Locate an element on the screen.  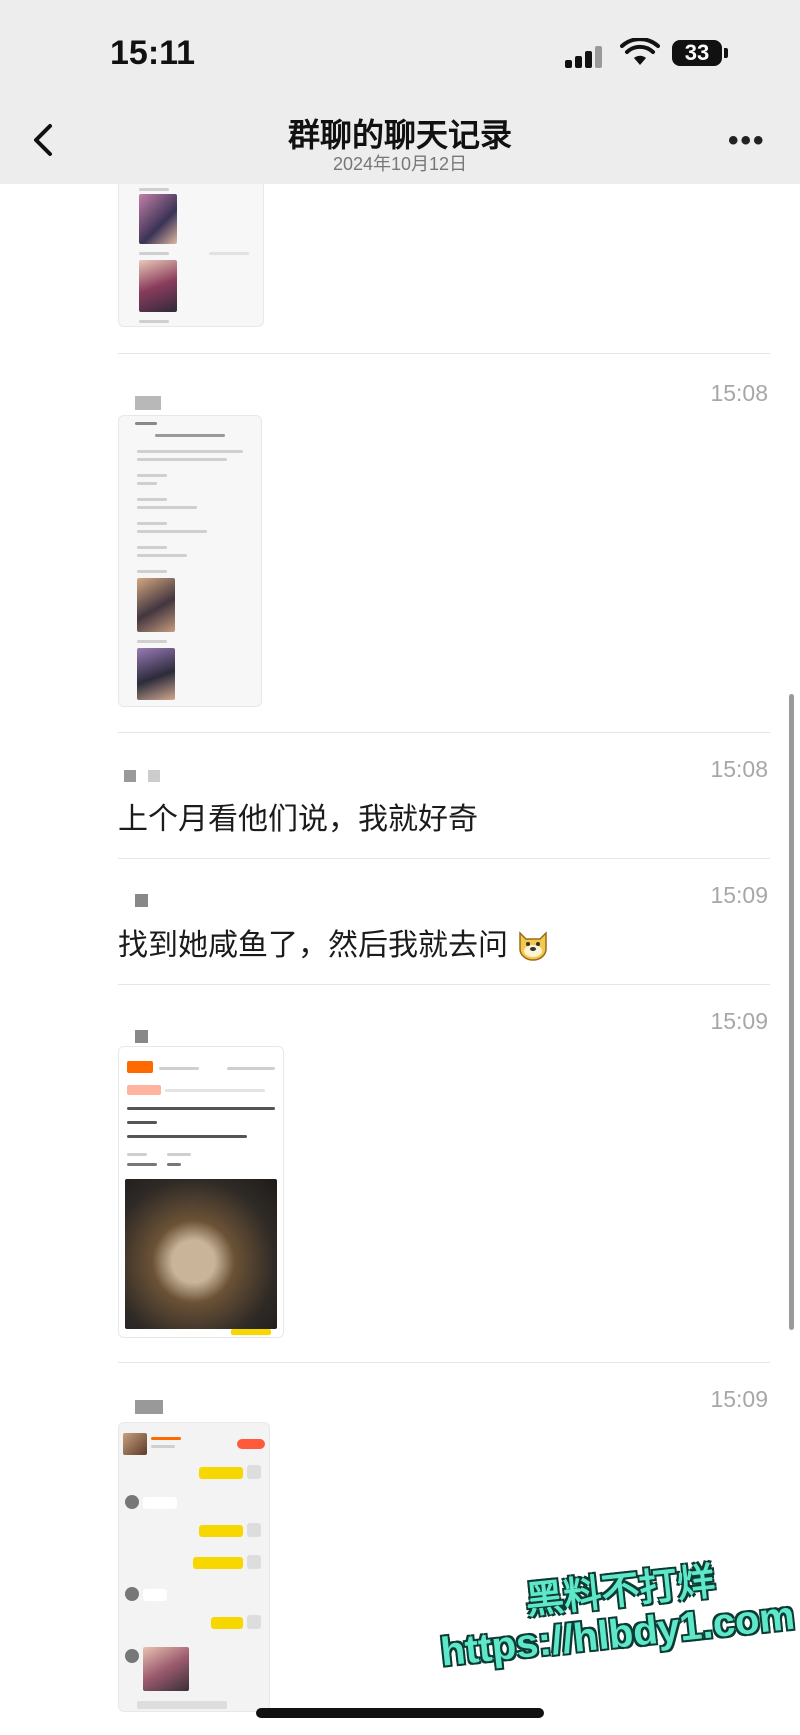
more-options-icon: ••• is located at coordinates (747, 141).